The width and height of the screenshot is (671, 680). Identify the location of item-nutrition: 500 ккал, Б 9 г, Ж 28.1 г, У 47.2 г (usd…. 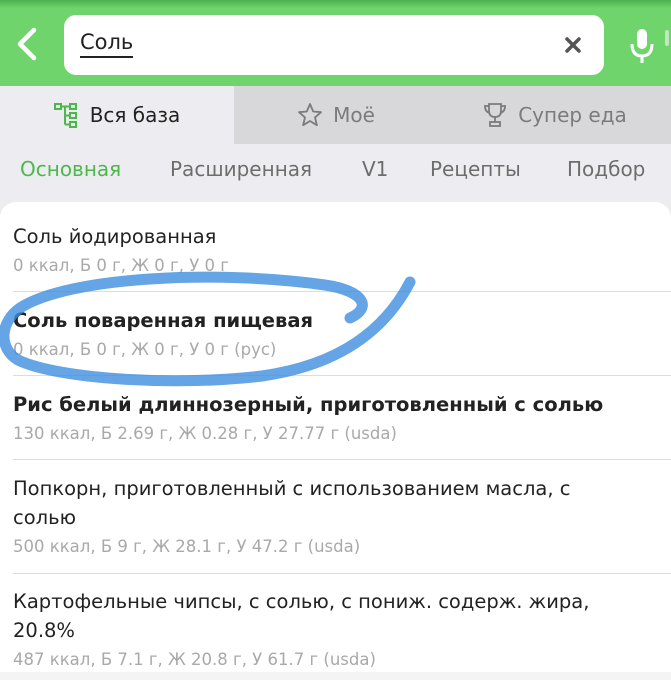
(187, 546).